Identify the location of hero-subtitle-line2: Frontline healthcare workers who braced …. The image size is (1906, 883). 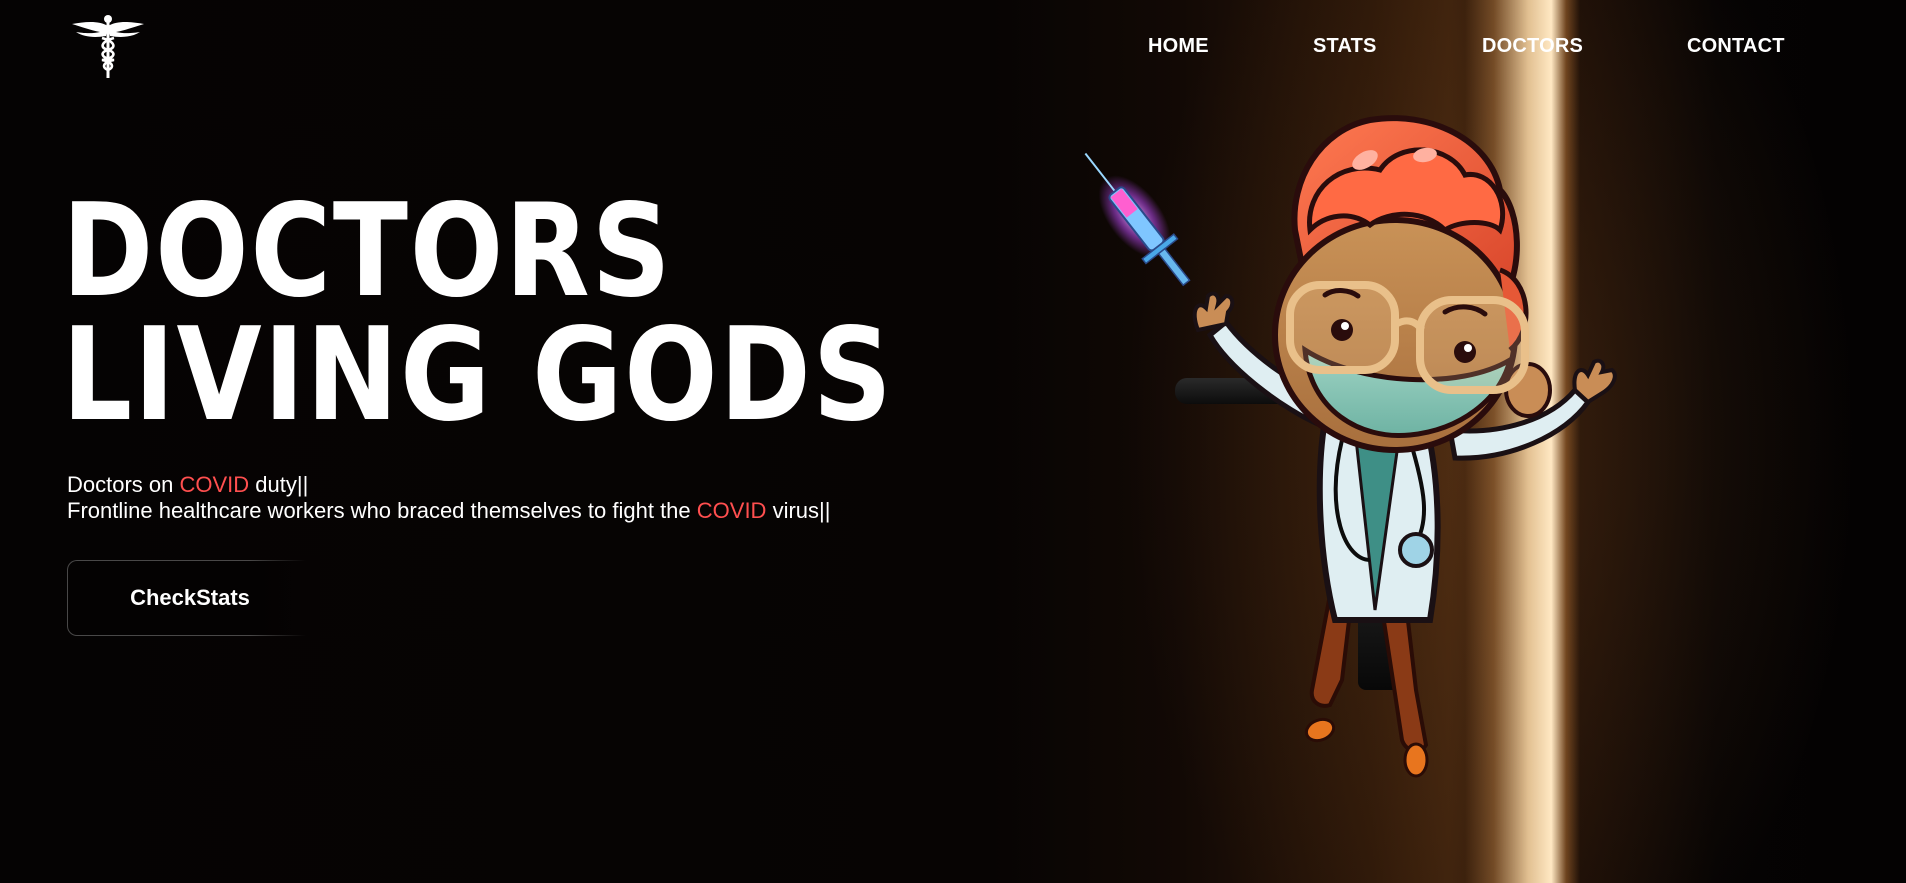
(448, 511).